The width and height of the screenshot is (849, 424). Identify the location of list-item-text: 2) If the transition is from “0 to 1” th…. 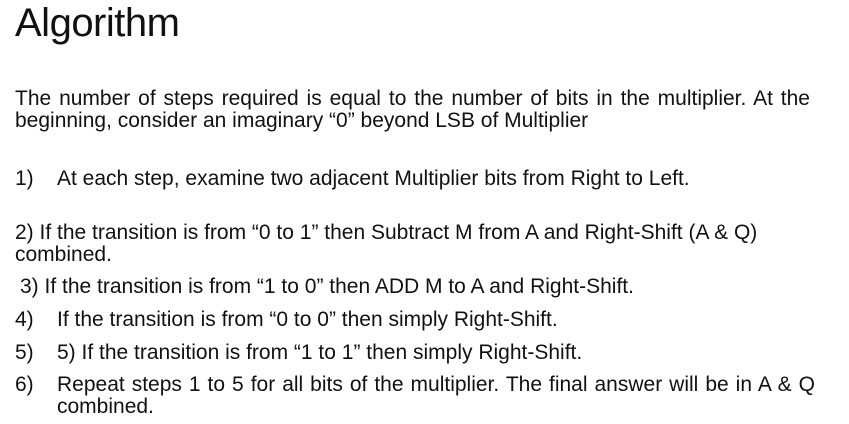
(386, 243).